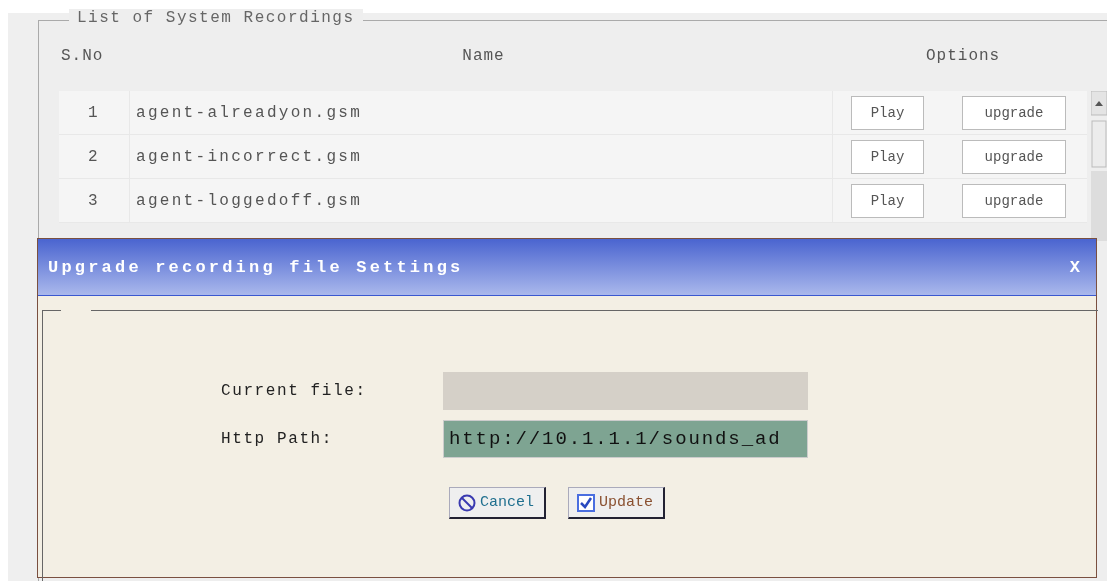  What do you see at coordinates (586, 502) in the screenshot?
I see `checkbox-icon` at bounding box center [586, 502].